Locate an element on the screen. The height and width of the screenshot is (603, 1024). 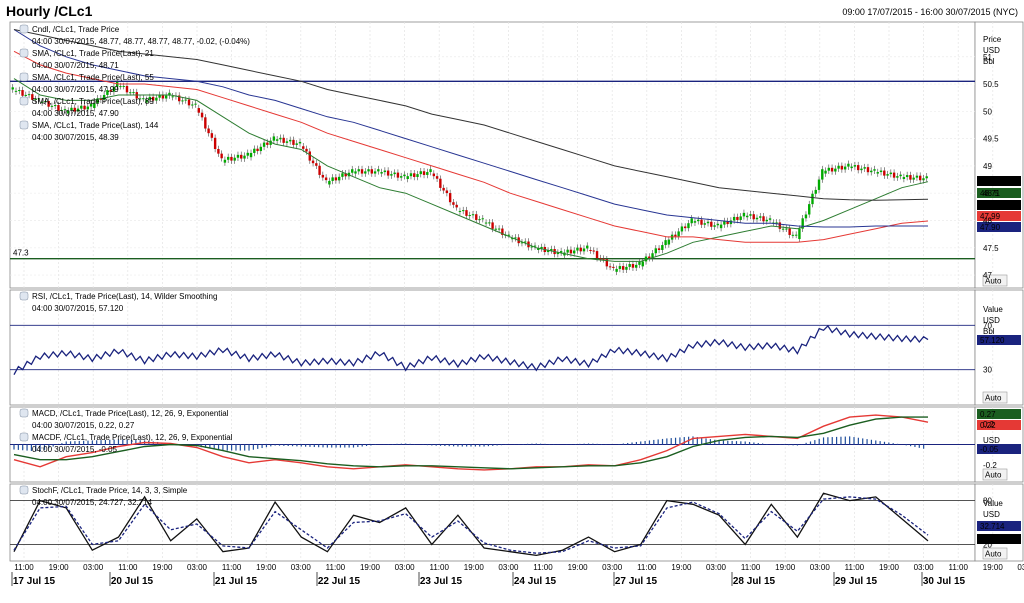
price-tick-label: 49.5 is located at coordinates (991, 139).